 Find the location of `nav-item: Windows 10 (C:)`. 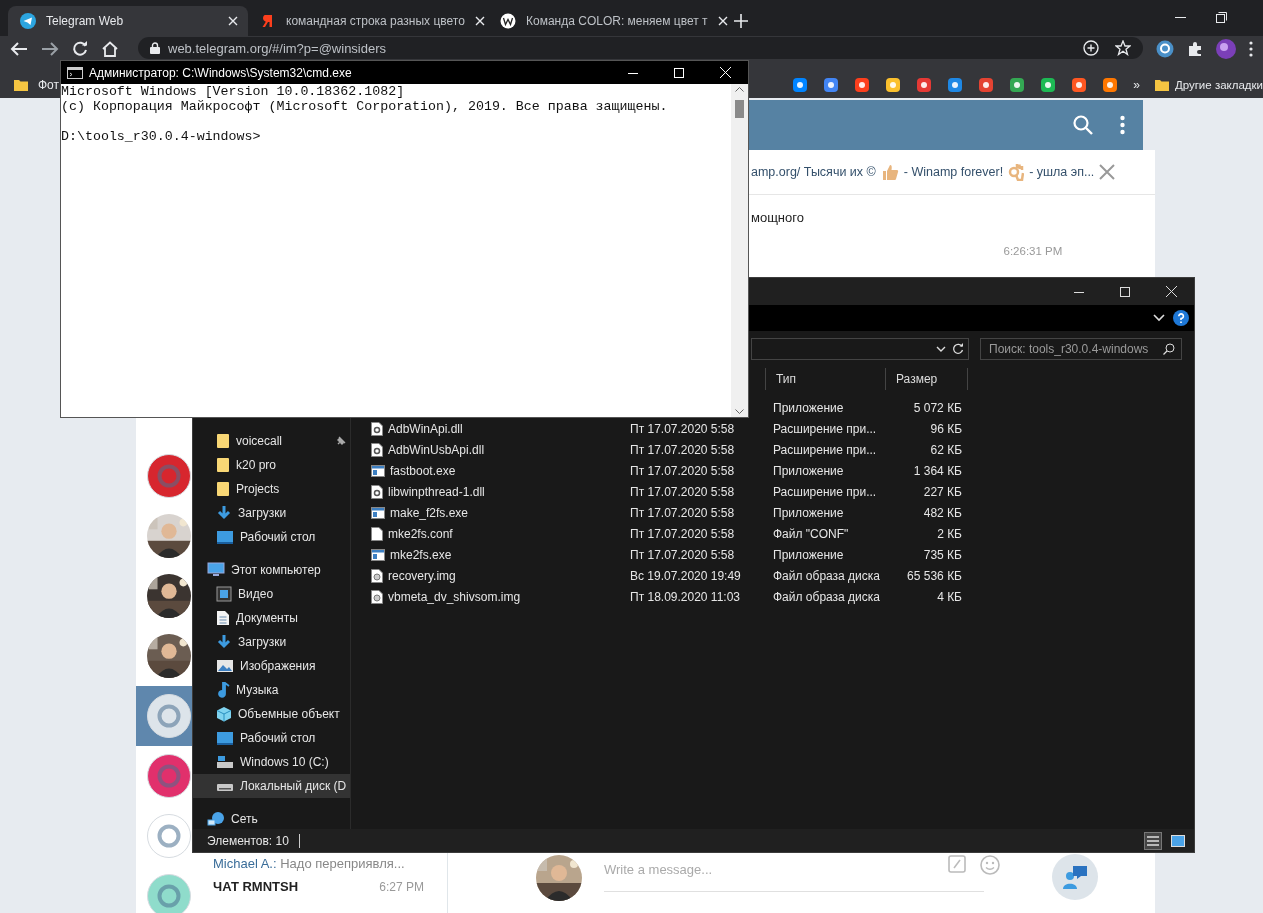

nav-item: Windows 10 (C:) is located at coordinates (271, 762).